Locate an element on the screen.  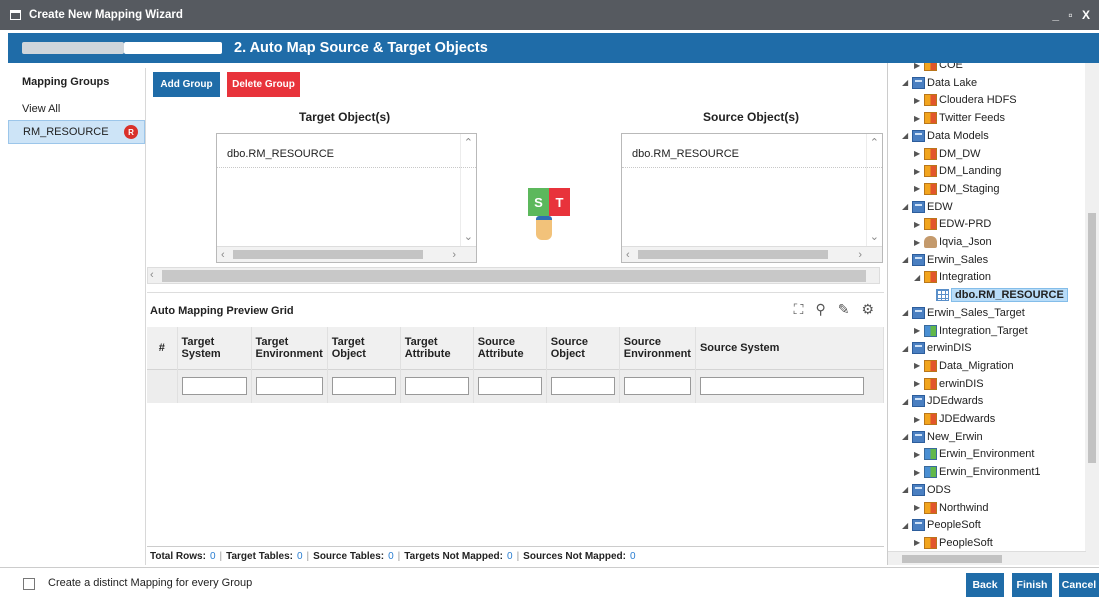
col-header-source-attribute: Source Attribute is located at coordinates (510, 348).